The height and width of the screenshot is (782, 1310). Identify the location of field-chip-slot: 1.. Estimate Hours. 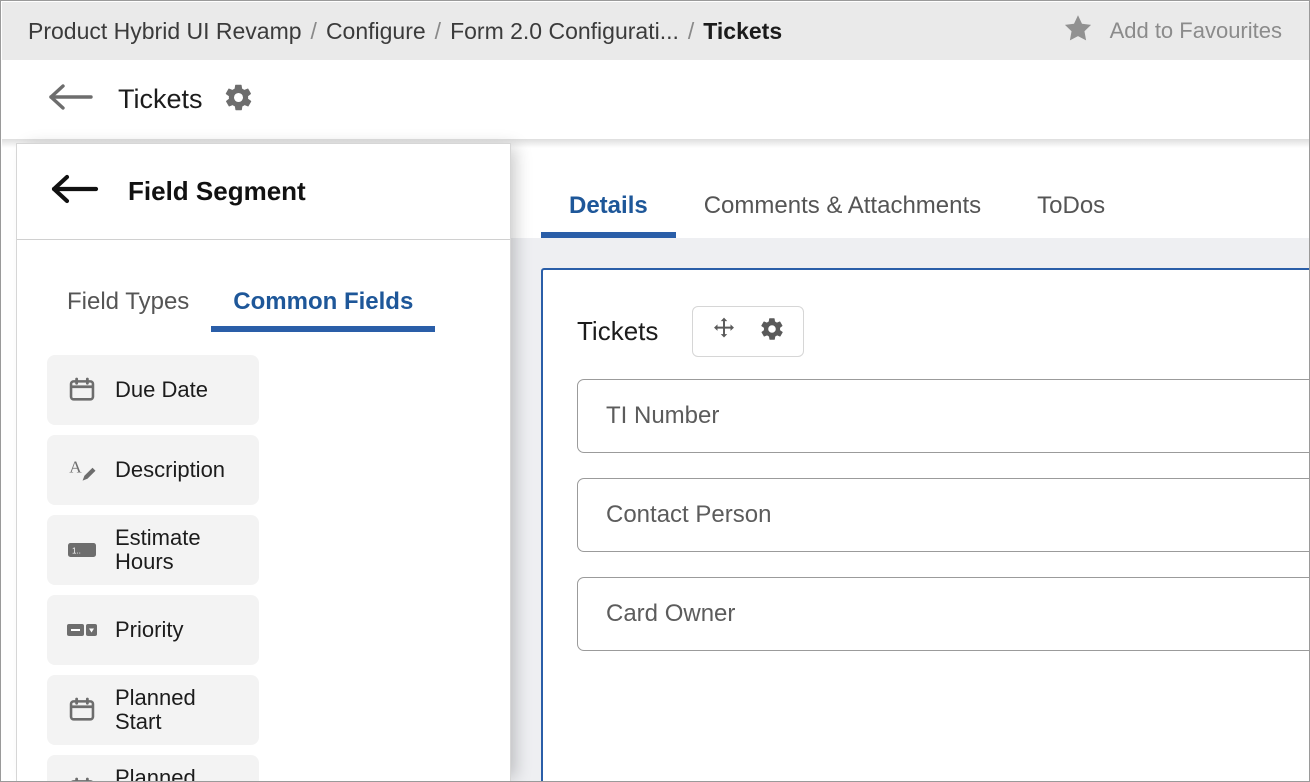
(160, 550).